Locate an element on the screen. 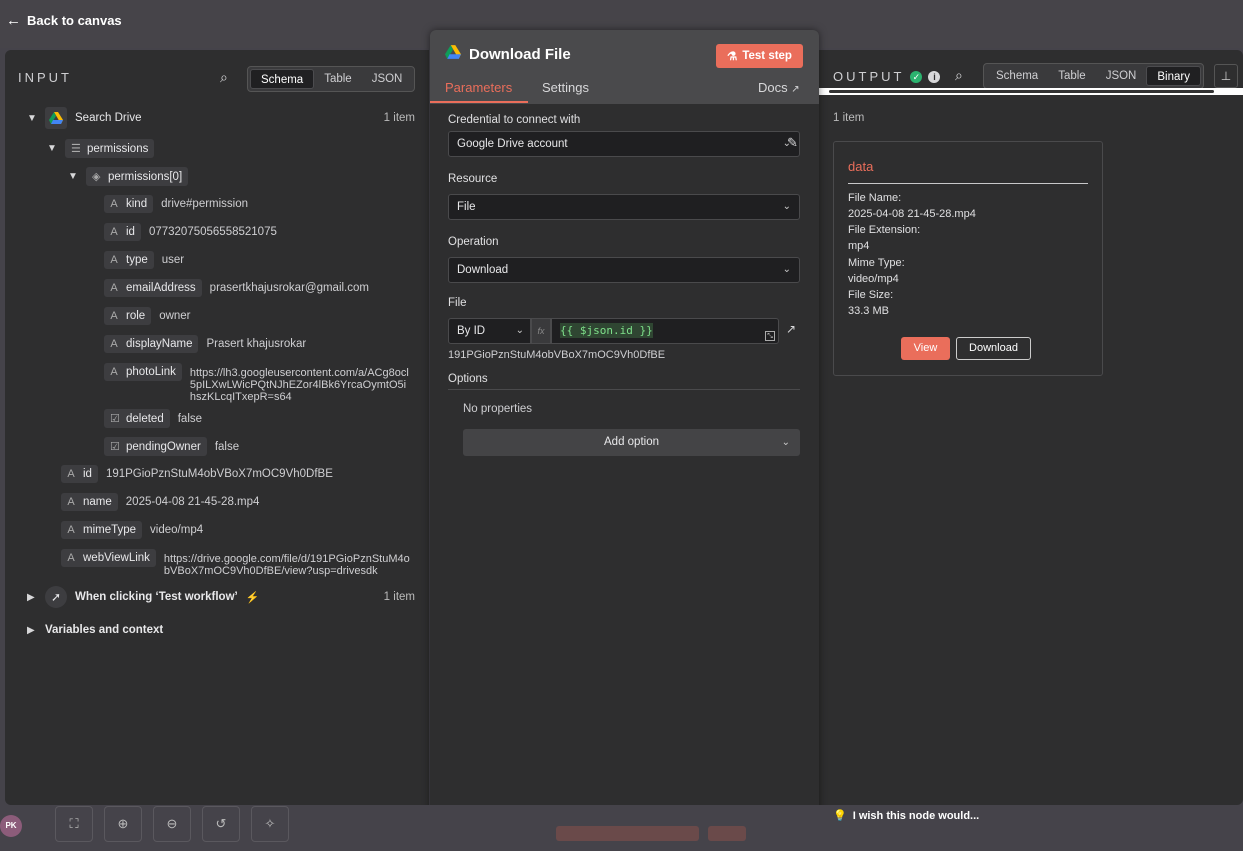 Image resolution: width=1243 pixels, height=851 pixels. field-deleted: ☑ deleted false is located at coordinates (153, 418).